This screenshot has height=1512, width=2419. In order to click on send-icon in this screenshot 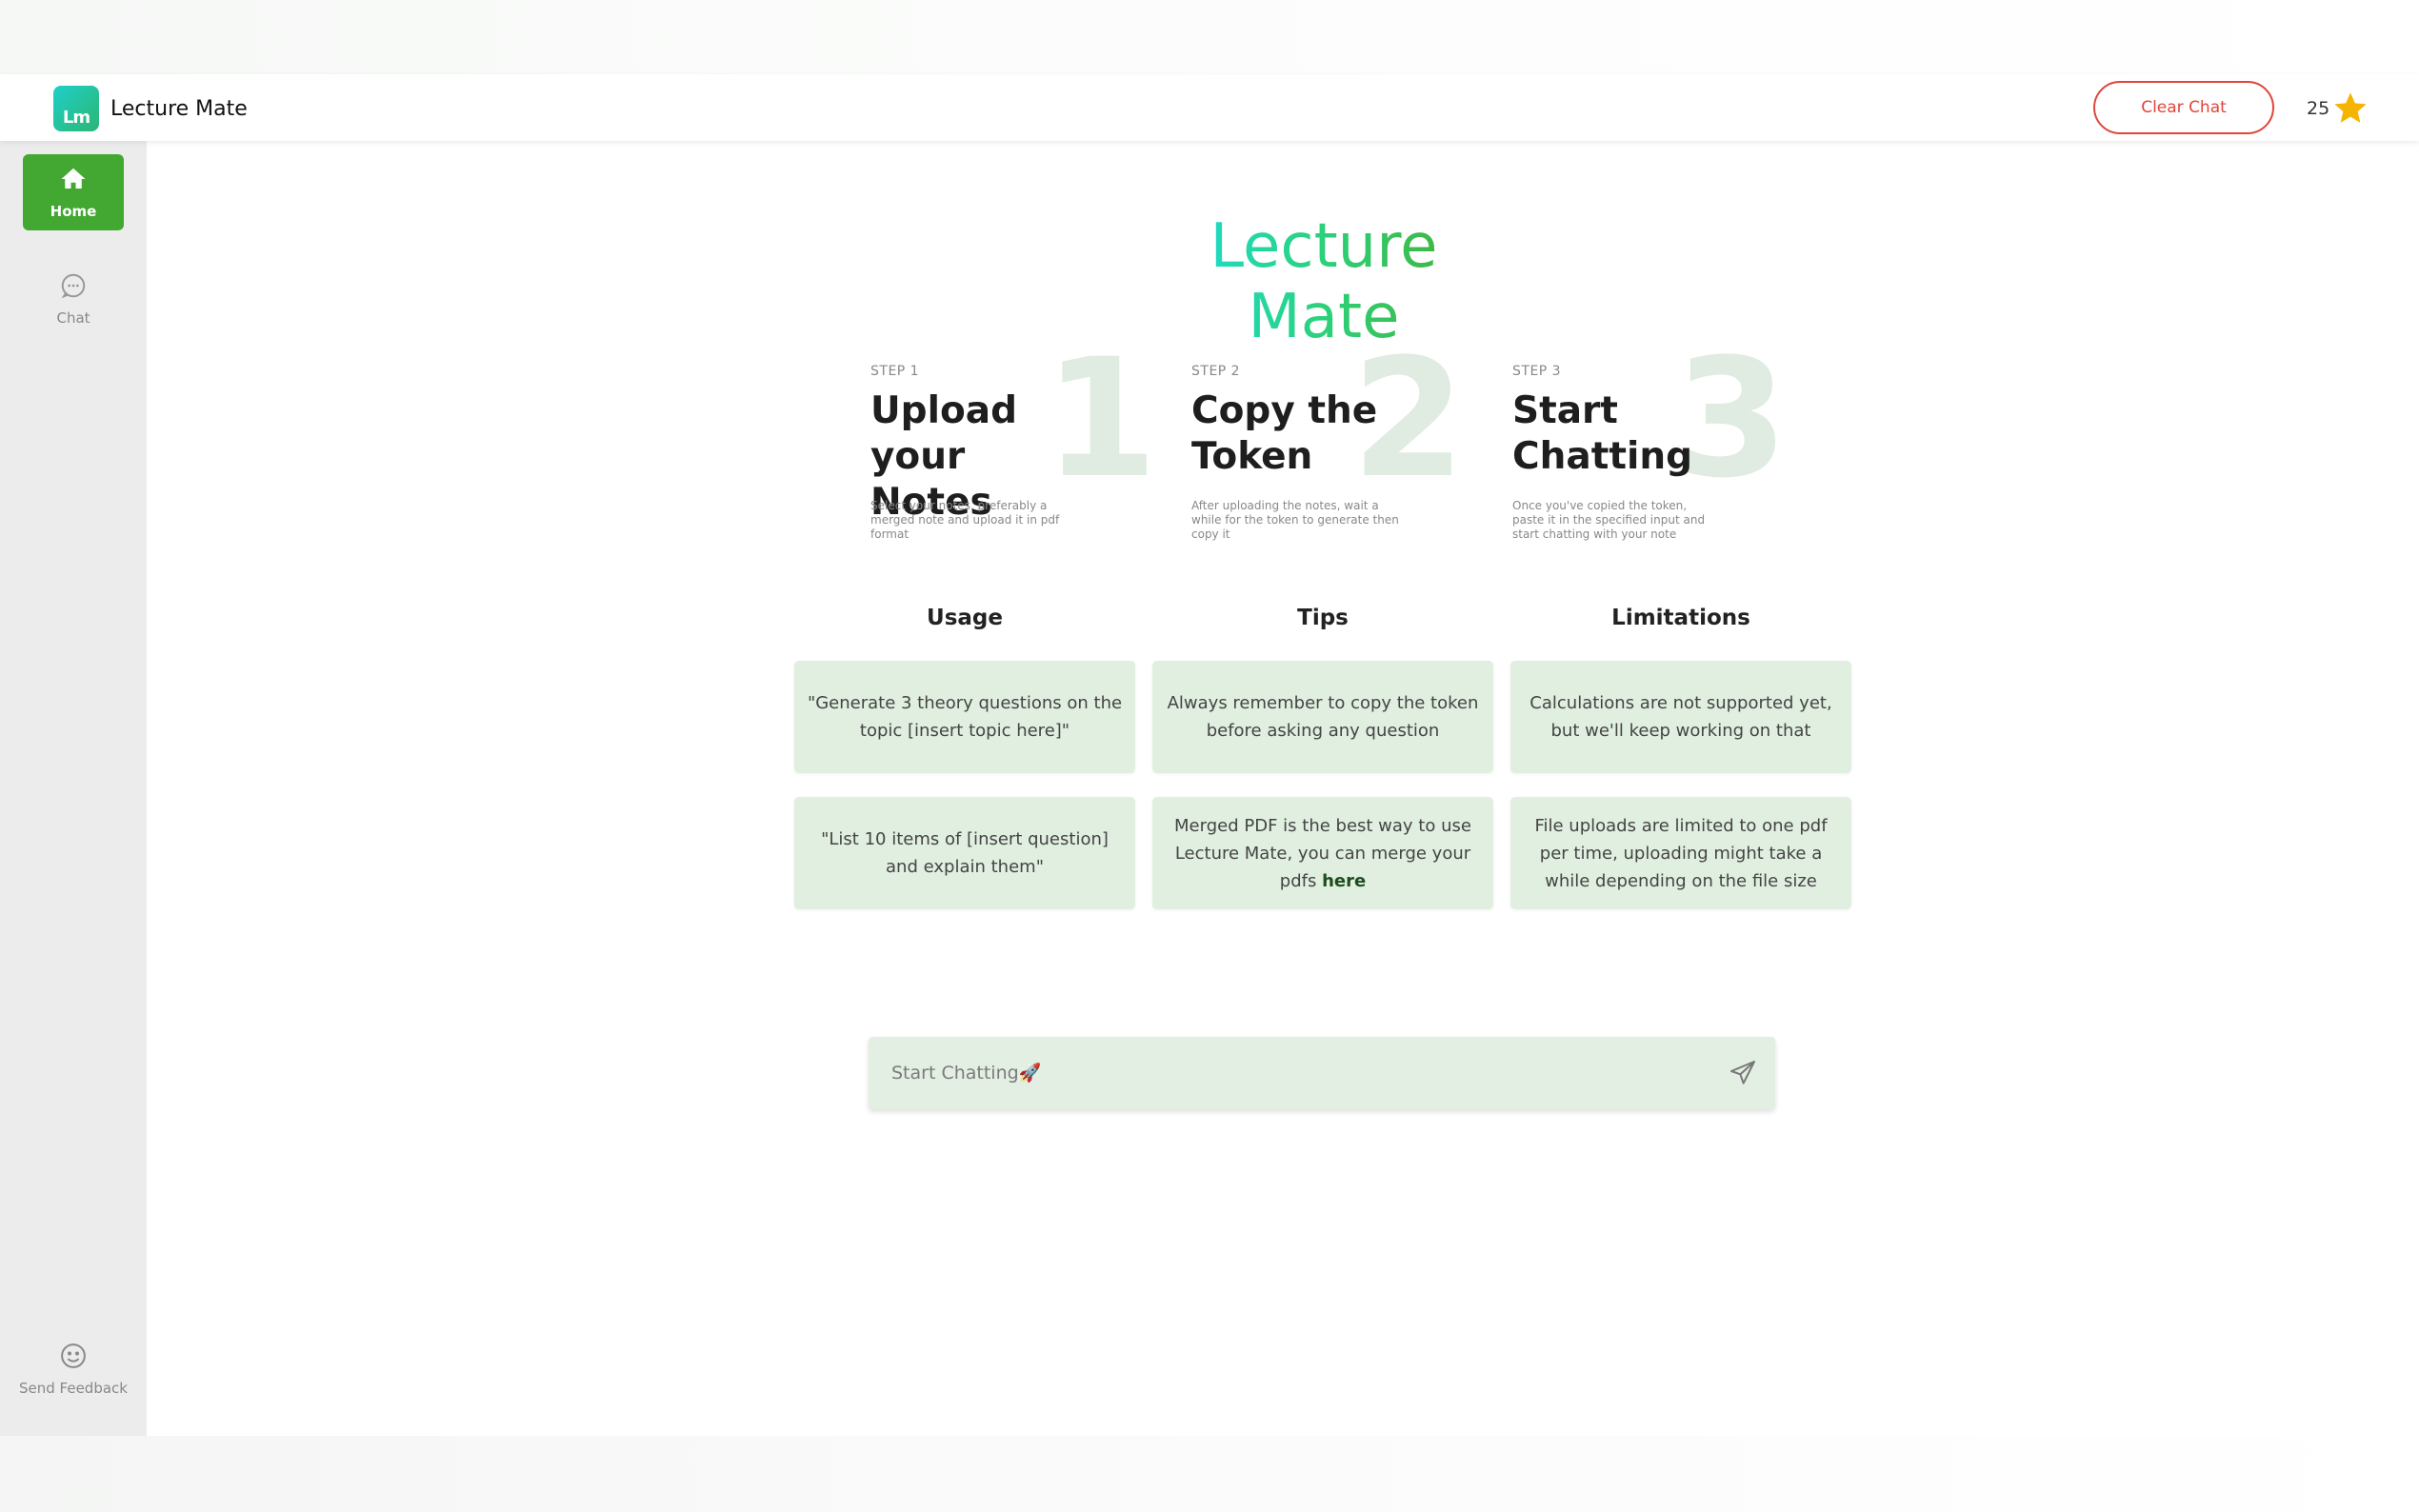, I will do `click(1743, 1073)`.